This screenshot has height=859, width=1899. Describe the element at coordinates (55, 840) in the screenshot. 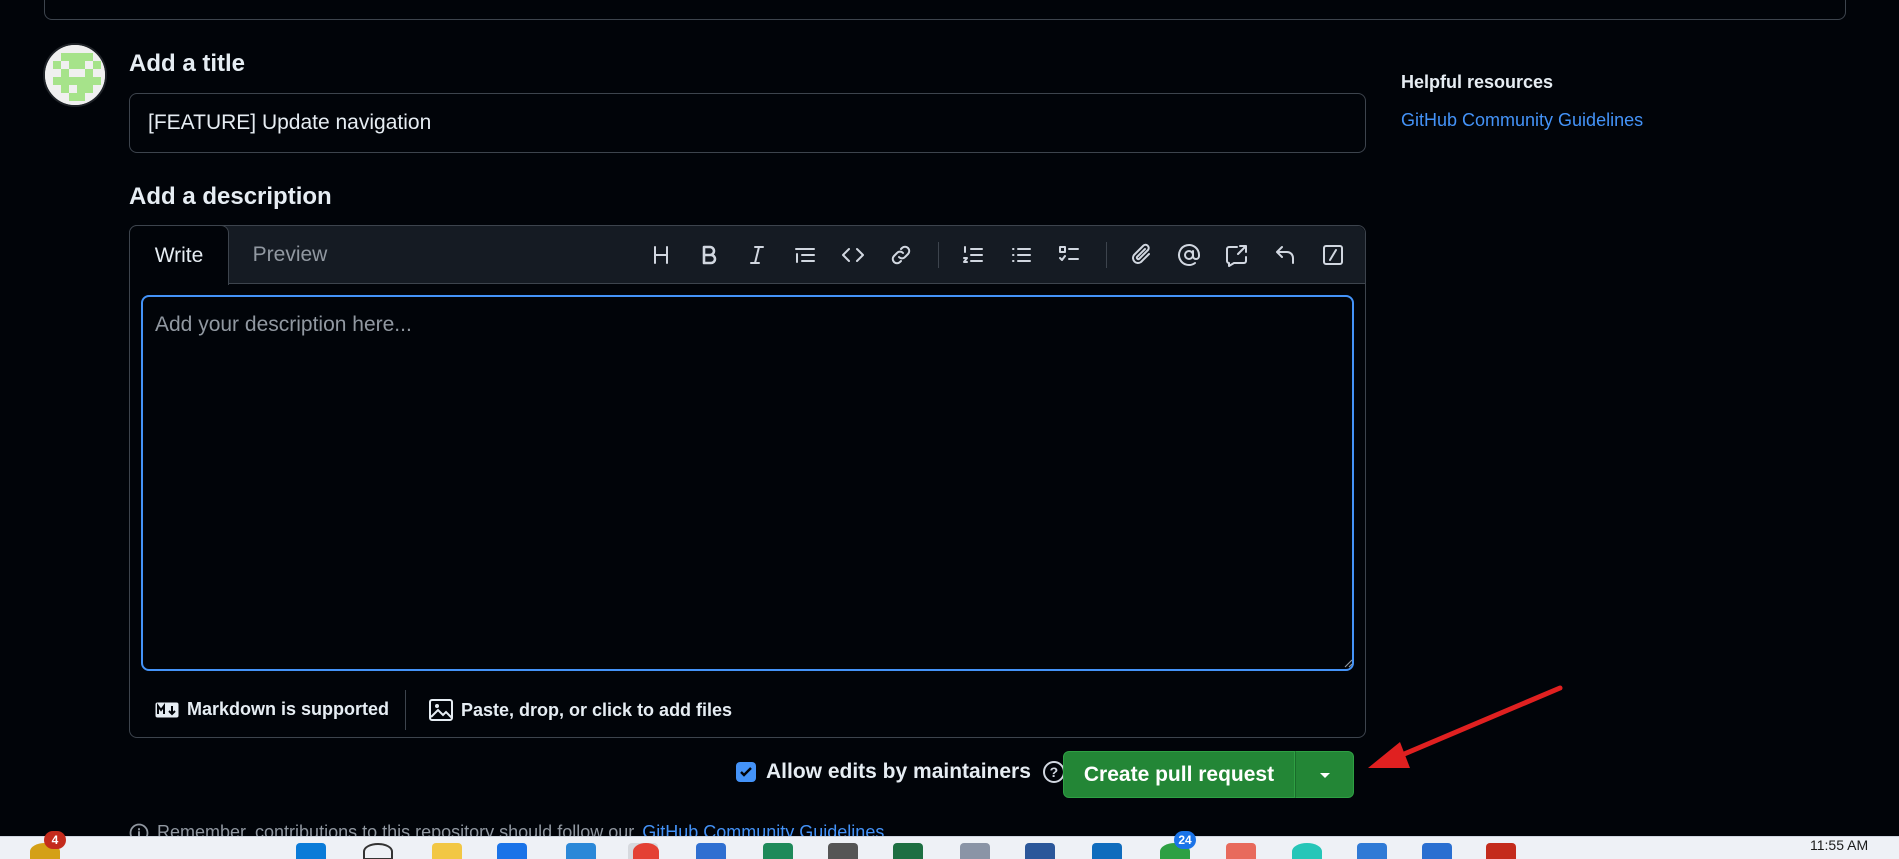

I see `notification-badge: 4` at that location.